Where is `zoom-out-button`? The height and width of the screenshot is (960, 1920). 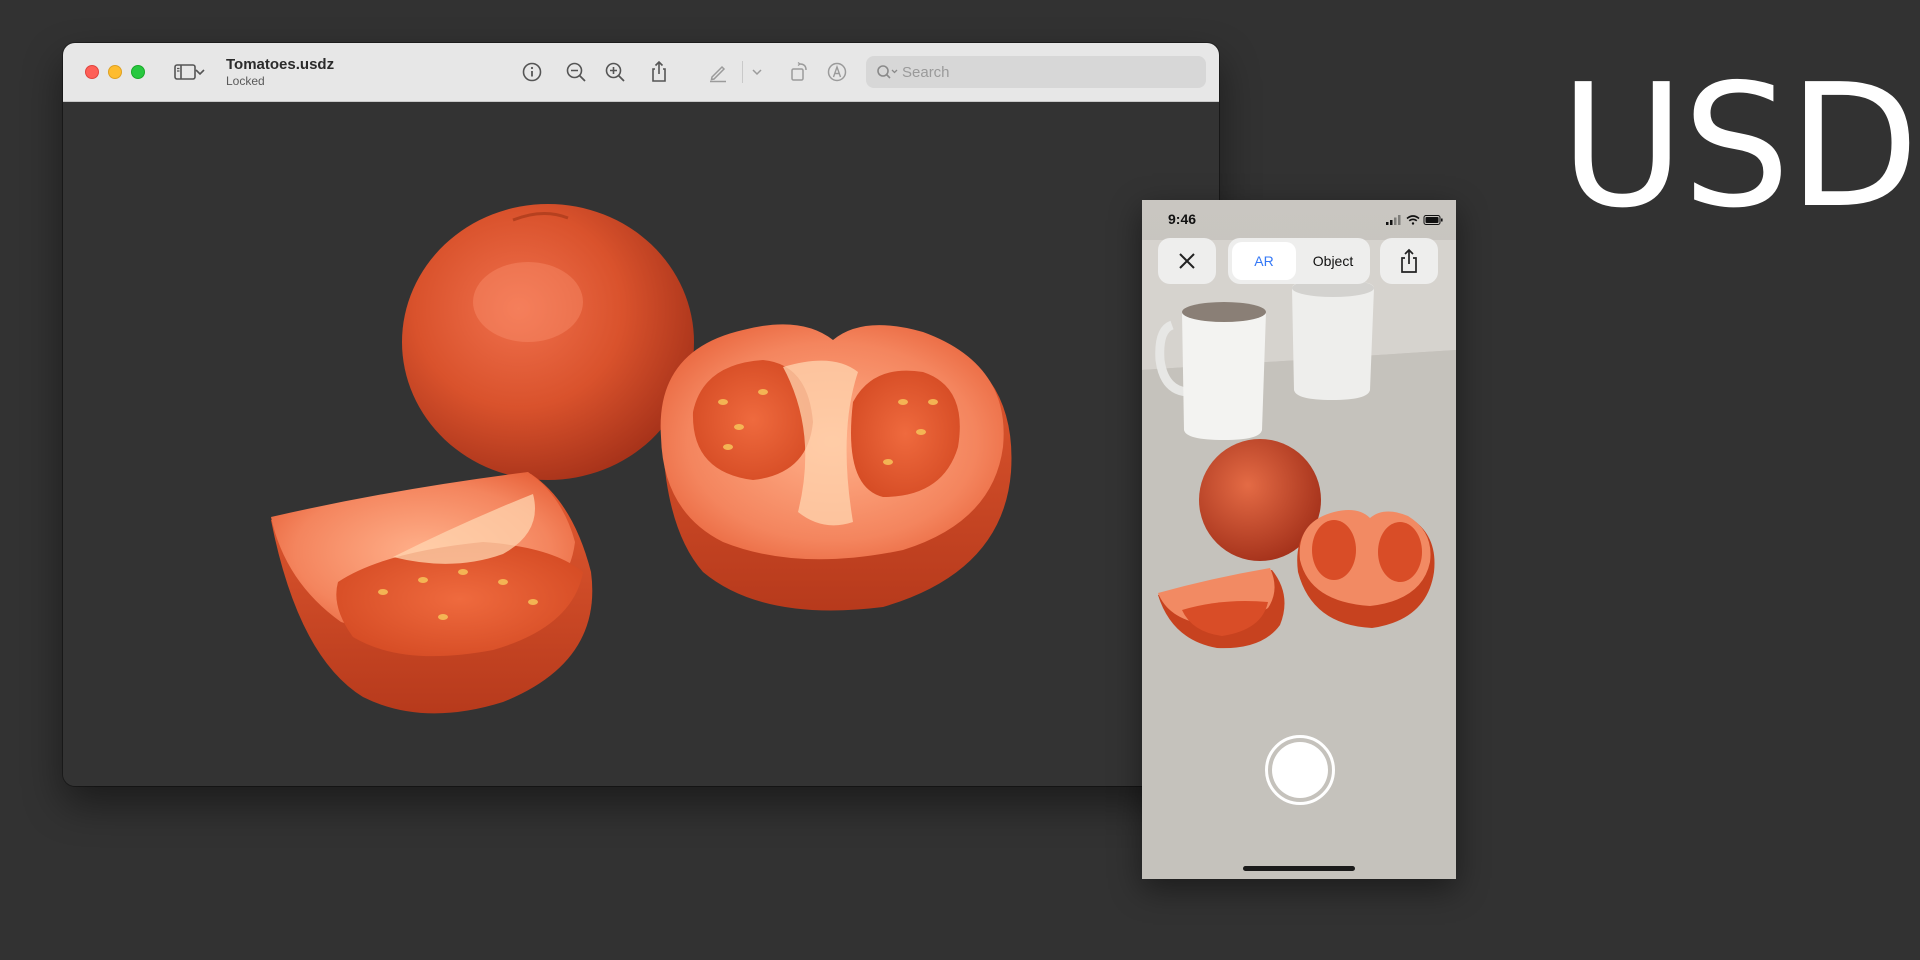
zoom-out-button is located at coordinates (576, 72).